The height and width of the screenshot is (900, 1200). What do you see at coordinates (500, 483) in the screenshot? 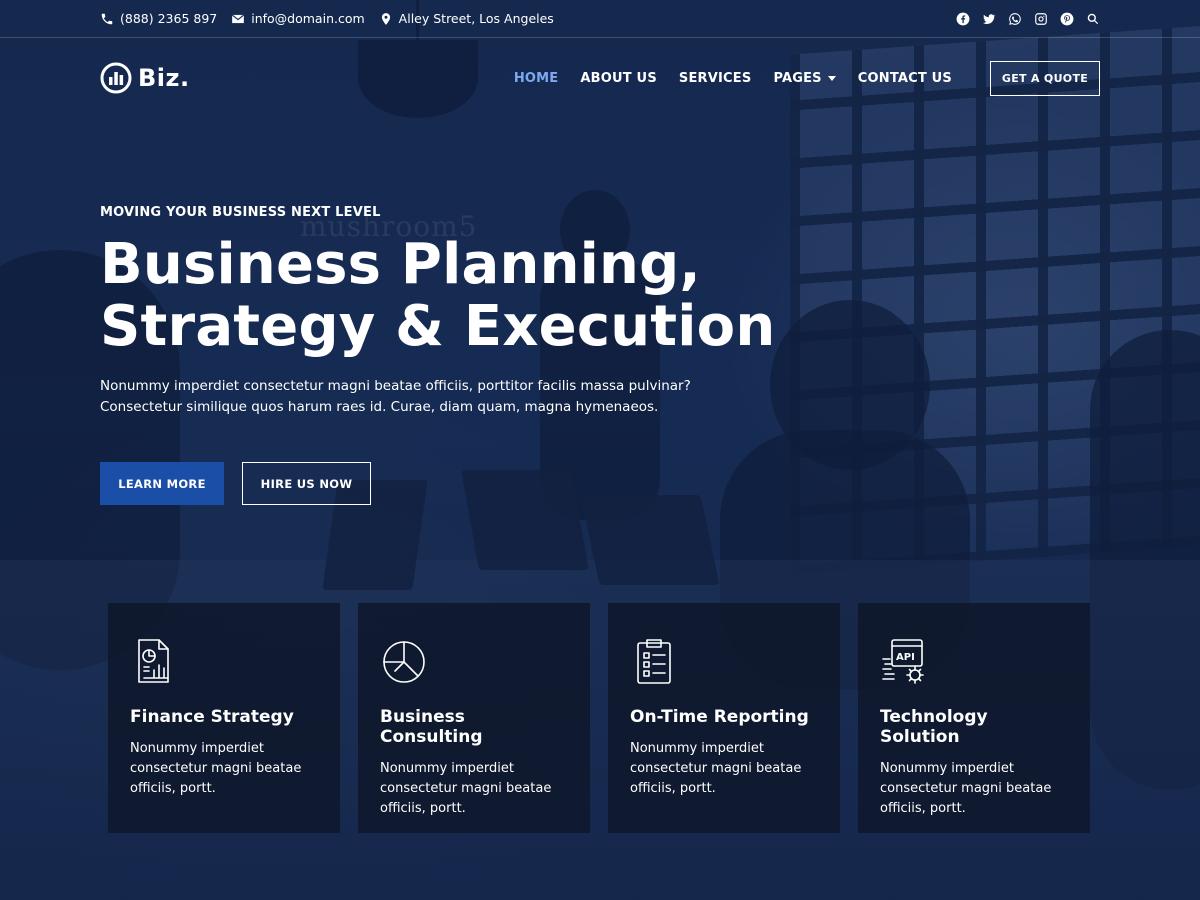
I see `hero-buttons: LEARN MORE HIRE US NOW` at bounding box center [500, 483].